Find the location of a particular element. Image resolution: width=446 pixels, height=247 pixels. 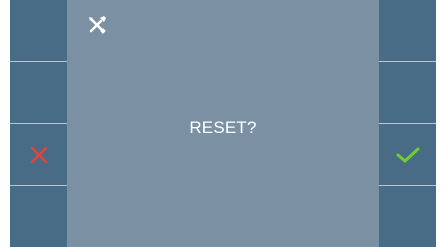

check-icon is located at coordinates (408, 155).